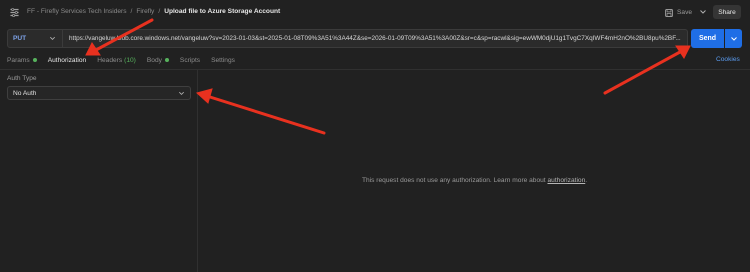  I want to click on send-button: Send, so click(707, 38).